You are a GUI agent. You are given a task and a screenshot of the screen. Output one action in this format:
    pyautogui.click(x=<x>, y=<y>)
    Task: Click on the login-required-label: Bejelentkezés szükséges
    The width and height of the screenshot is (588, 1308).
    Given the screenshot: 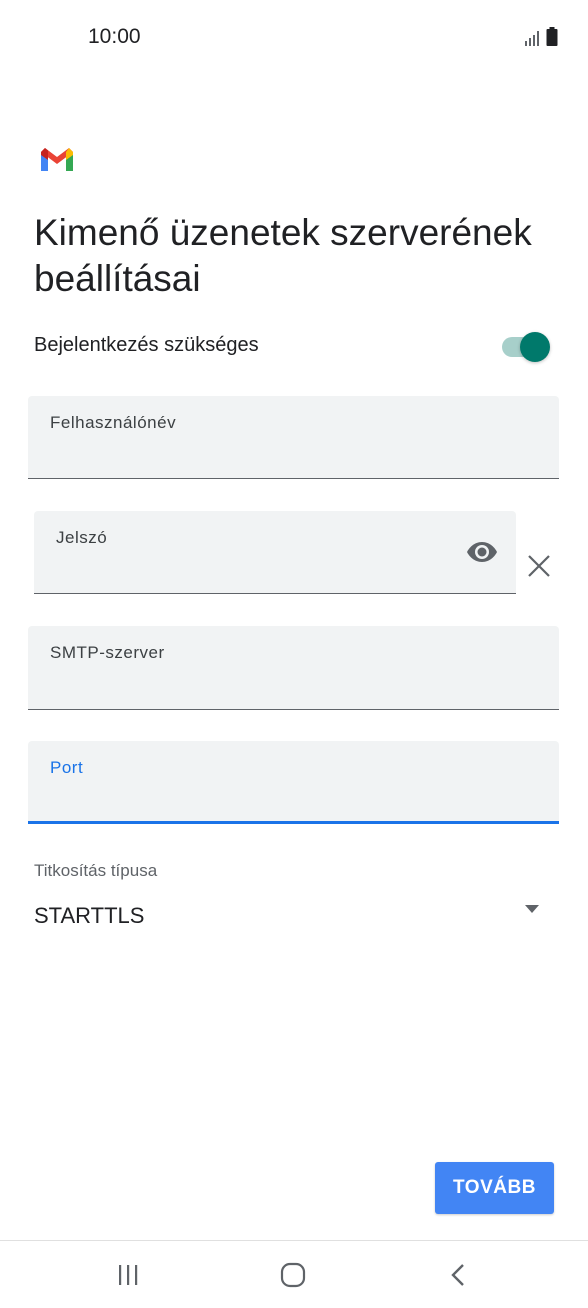 What is the action you would take?
    pyautogui.click(x=146, y=345)
    